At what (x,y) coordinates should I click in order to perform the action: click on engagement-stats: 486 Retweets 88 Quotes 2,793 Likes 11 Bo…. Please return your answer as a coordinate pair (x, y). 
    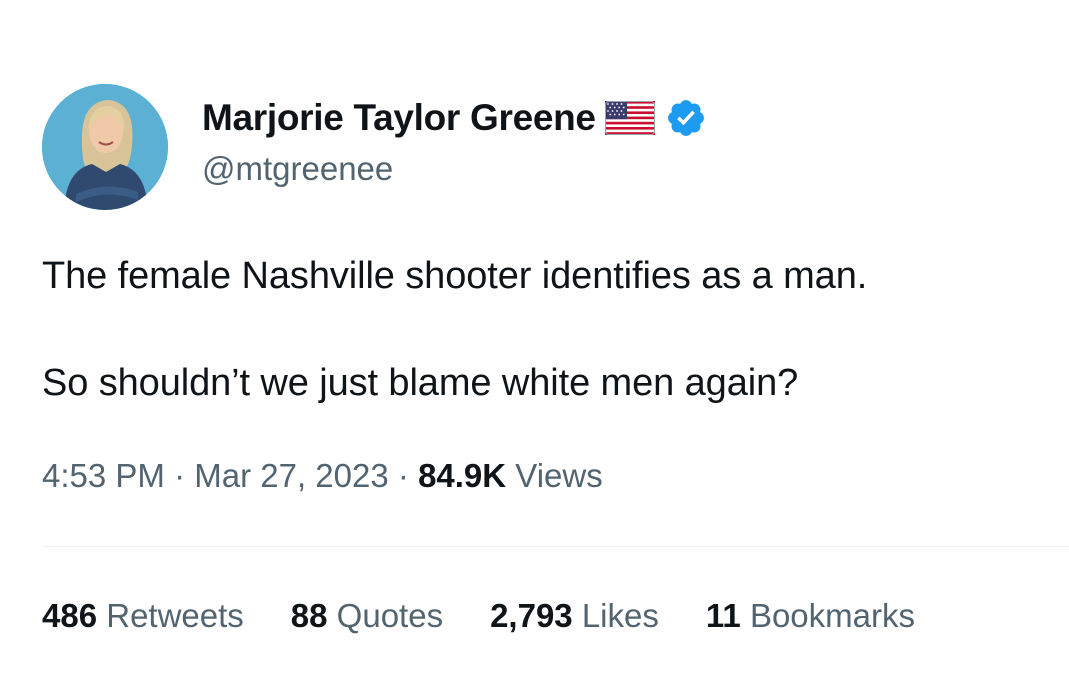
    Looking at the image, I should click on (478, 616).